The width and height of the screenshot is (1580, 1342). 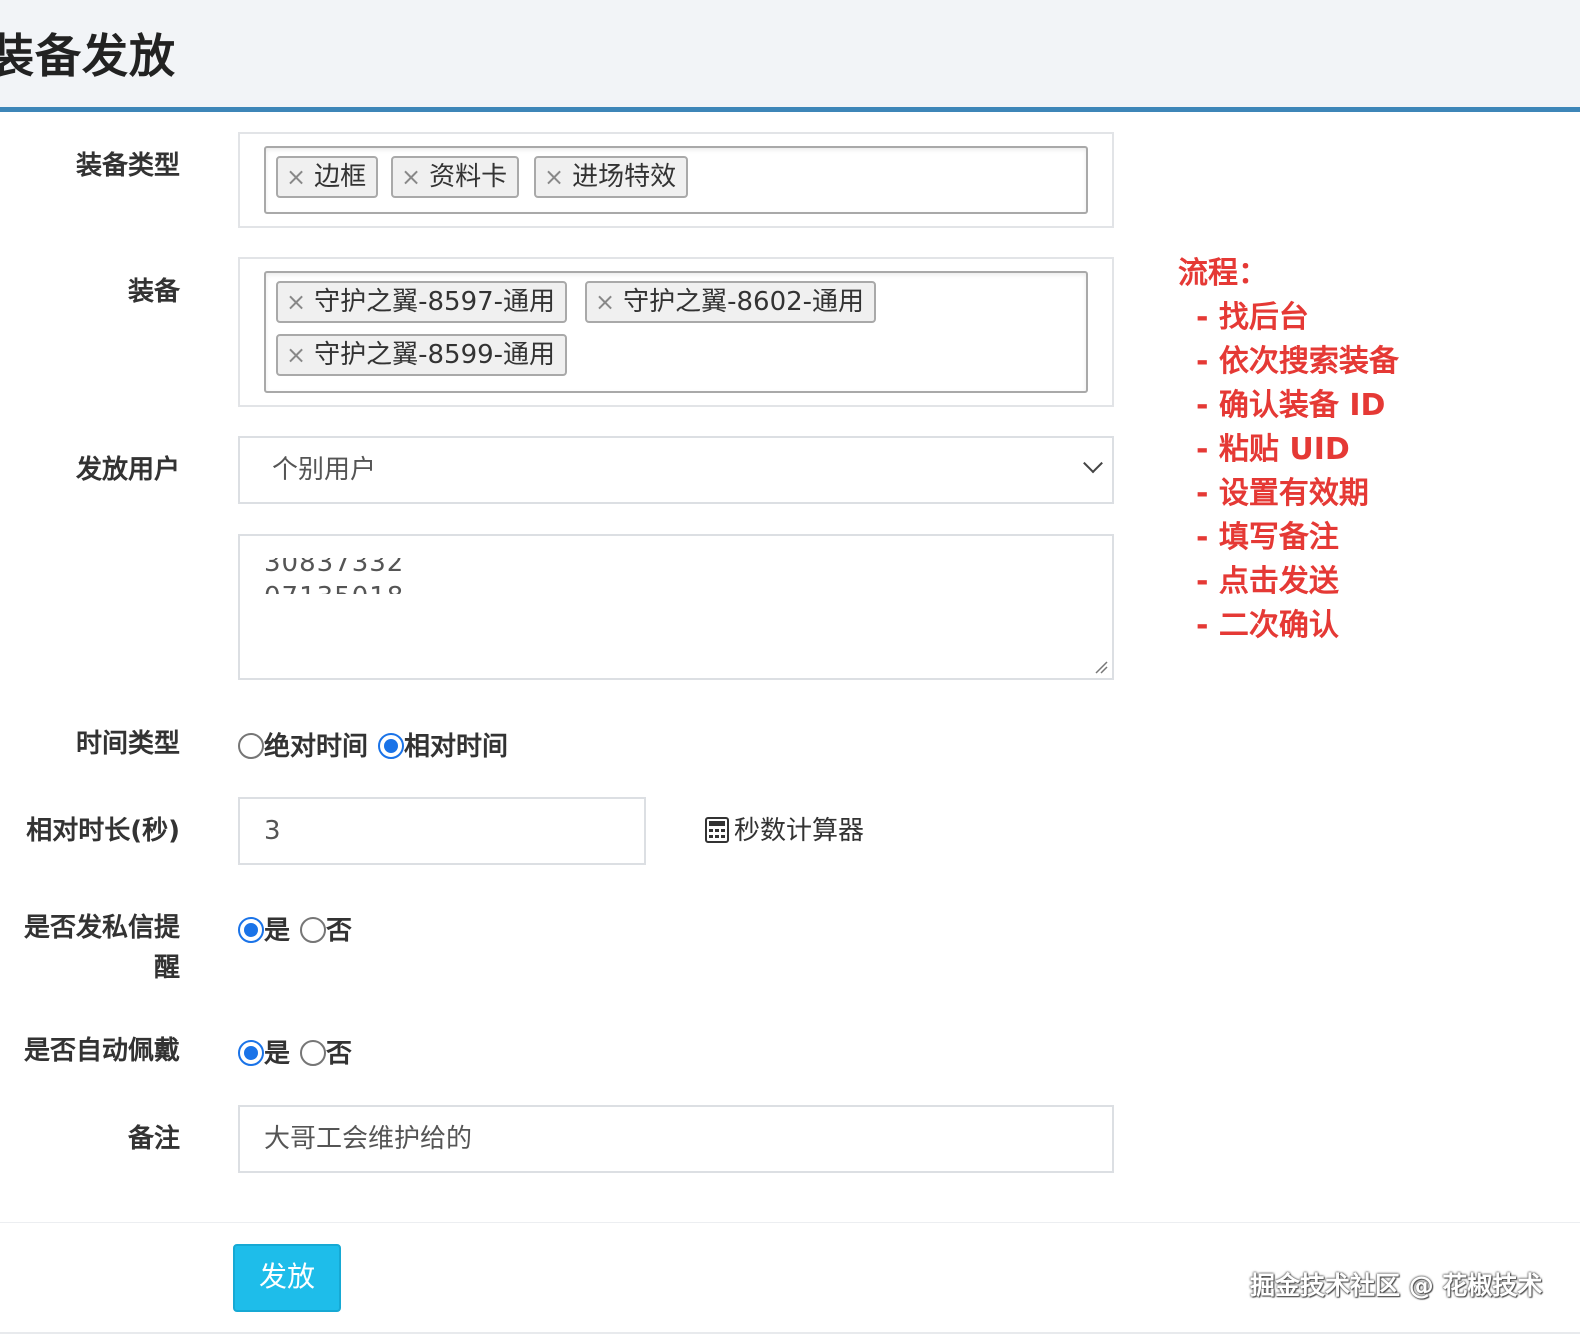 What do you see at coordinates (101, 1051) in the screenshot?
I see `auto-wear-label: 是否自动佩戴` at bounding box center [101, 1051].